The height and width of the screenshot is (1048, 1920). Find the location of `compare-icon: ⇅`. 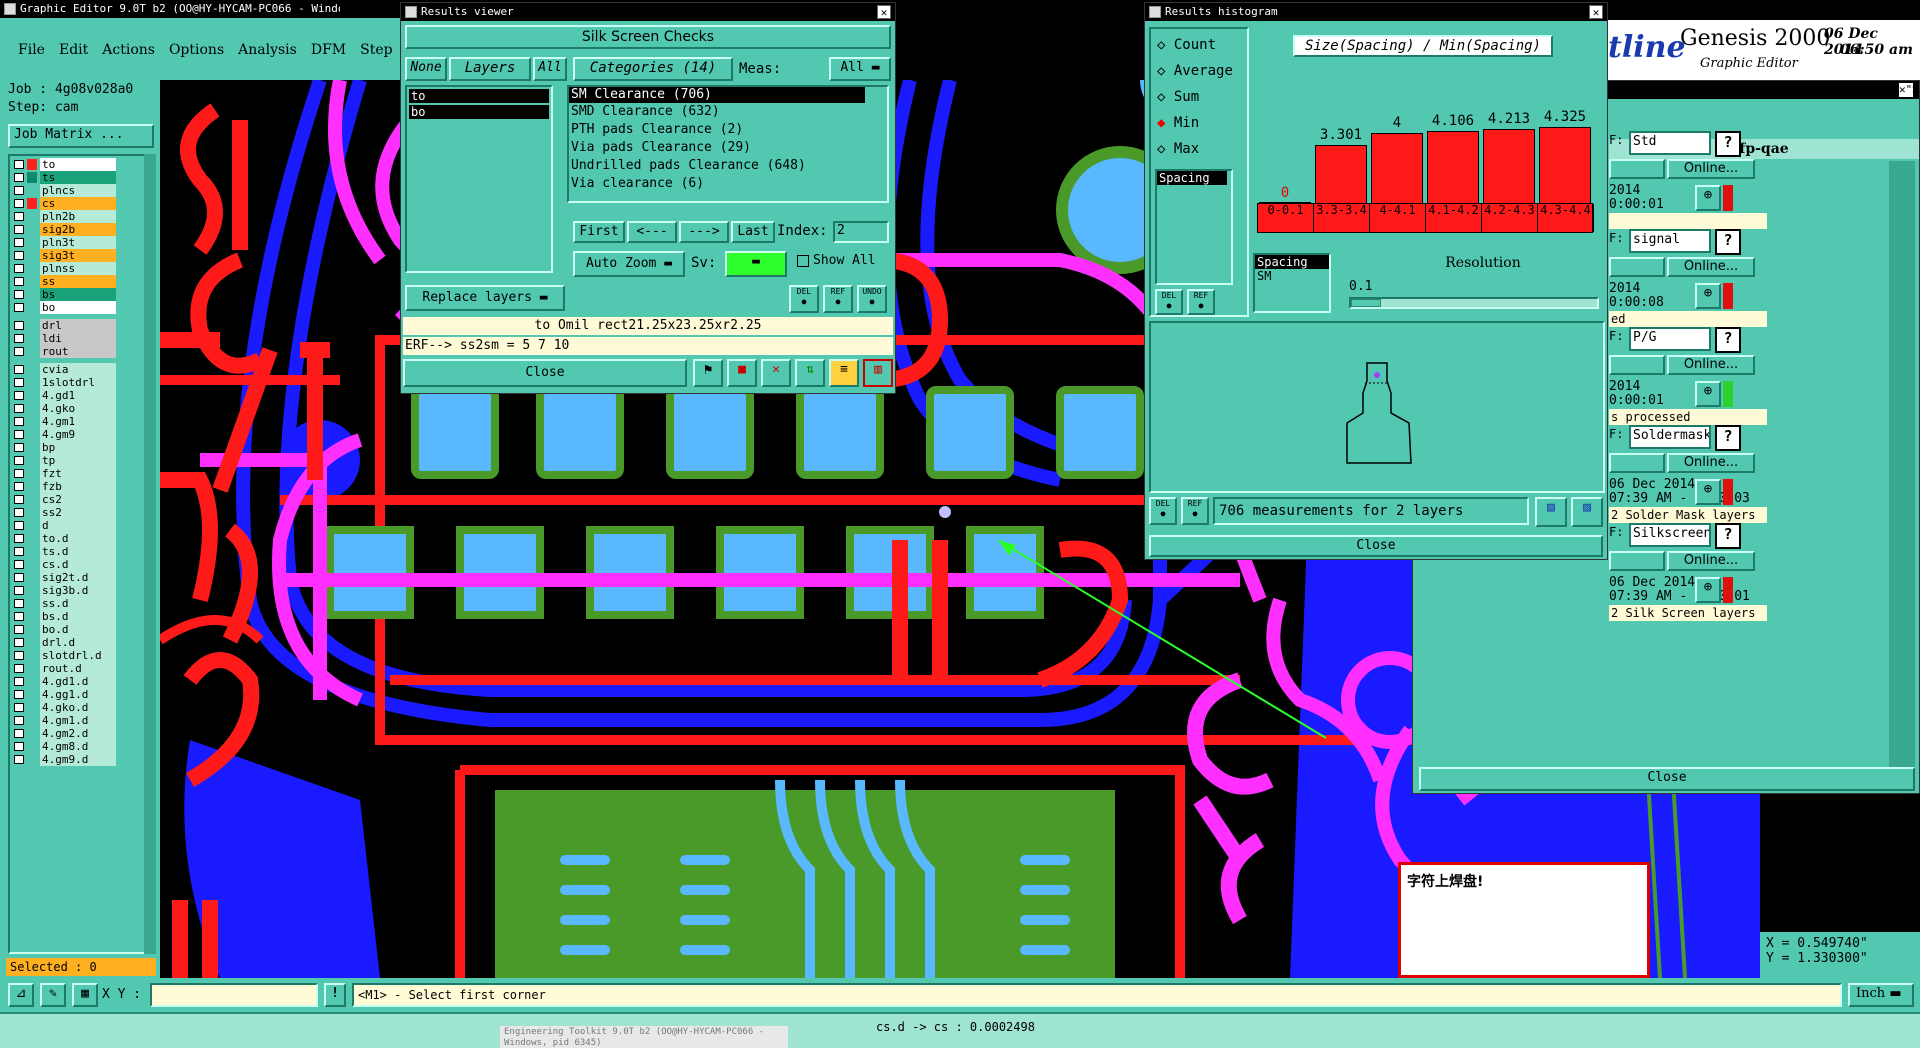

compare-icon: ⇅ is located at coordinates (810, 373).